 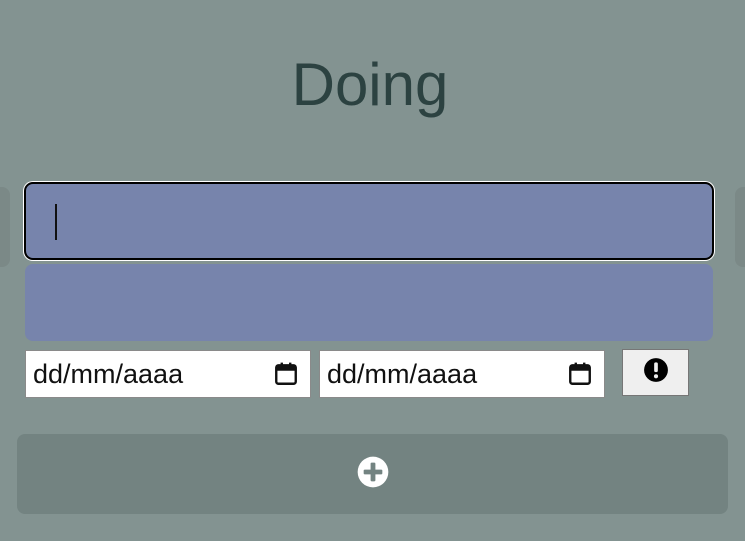 I want to click on end-date-input: dd/mm/aaaa, so click(x=462, y=374).